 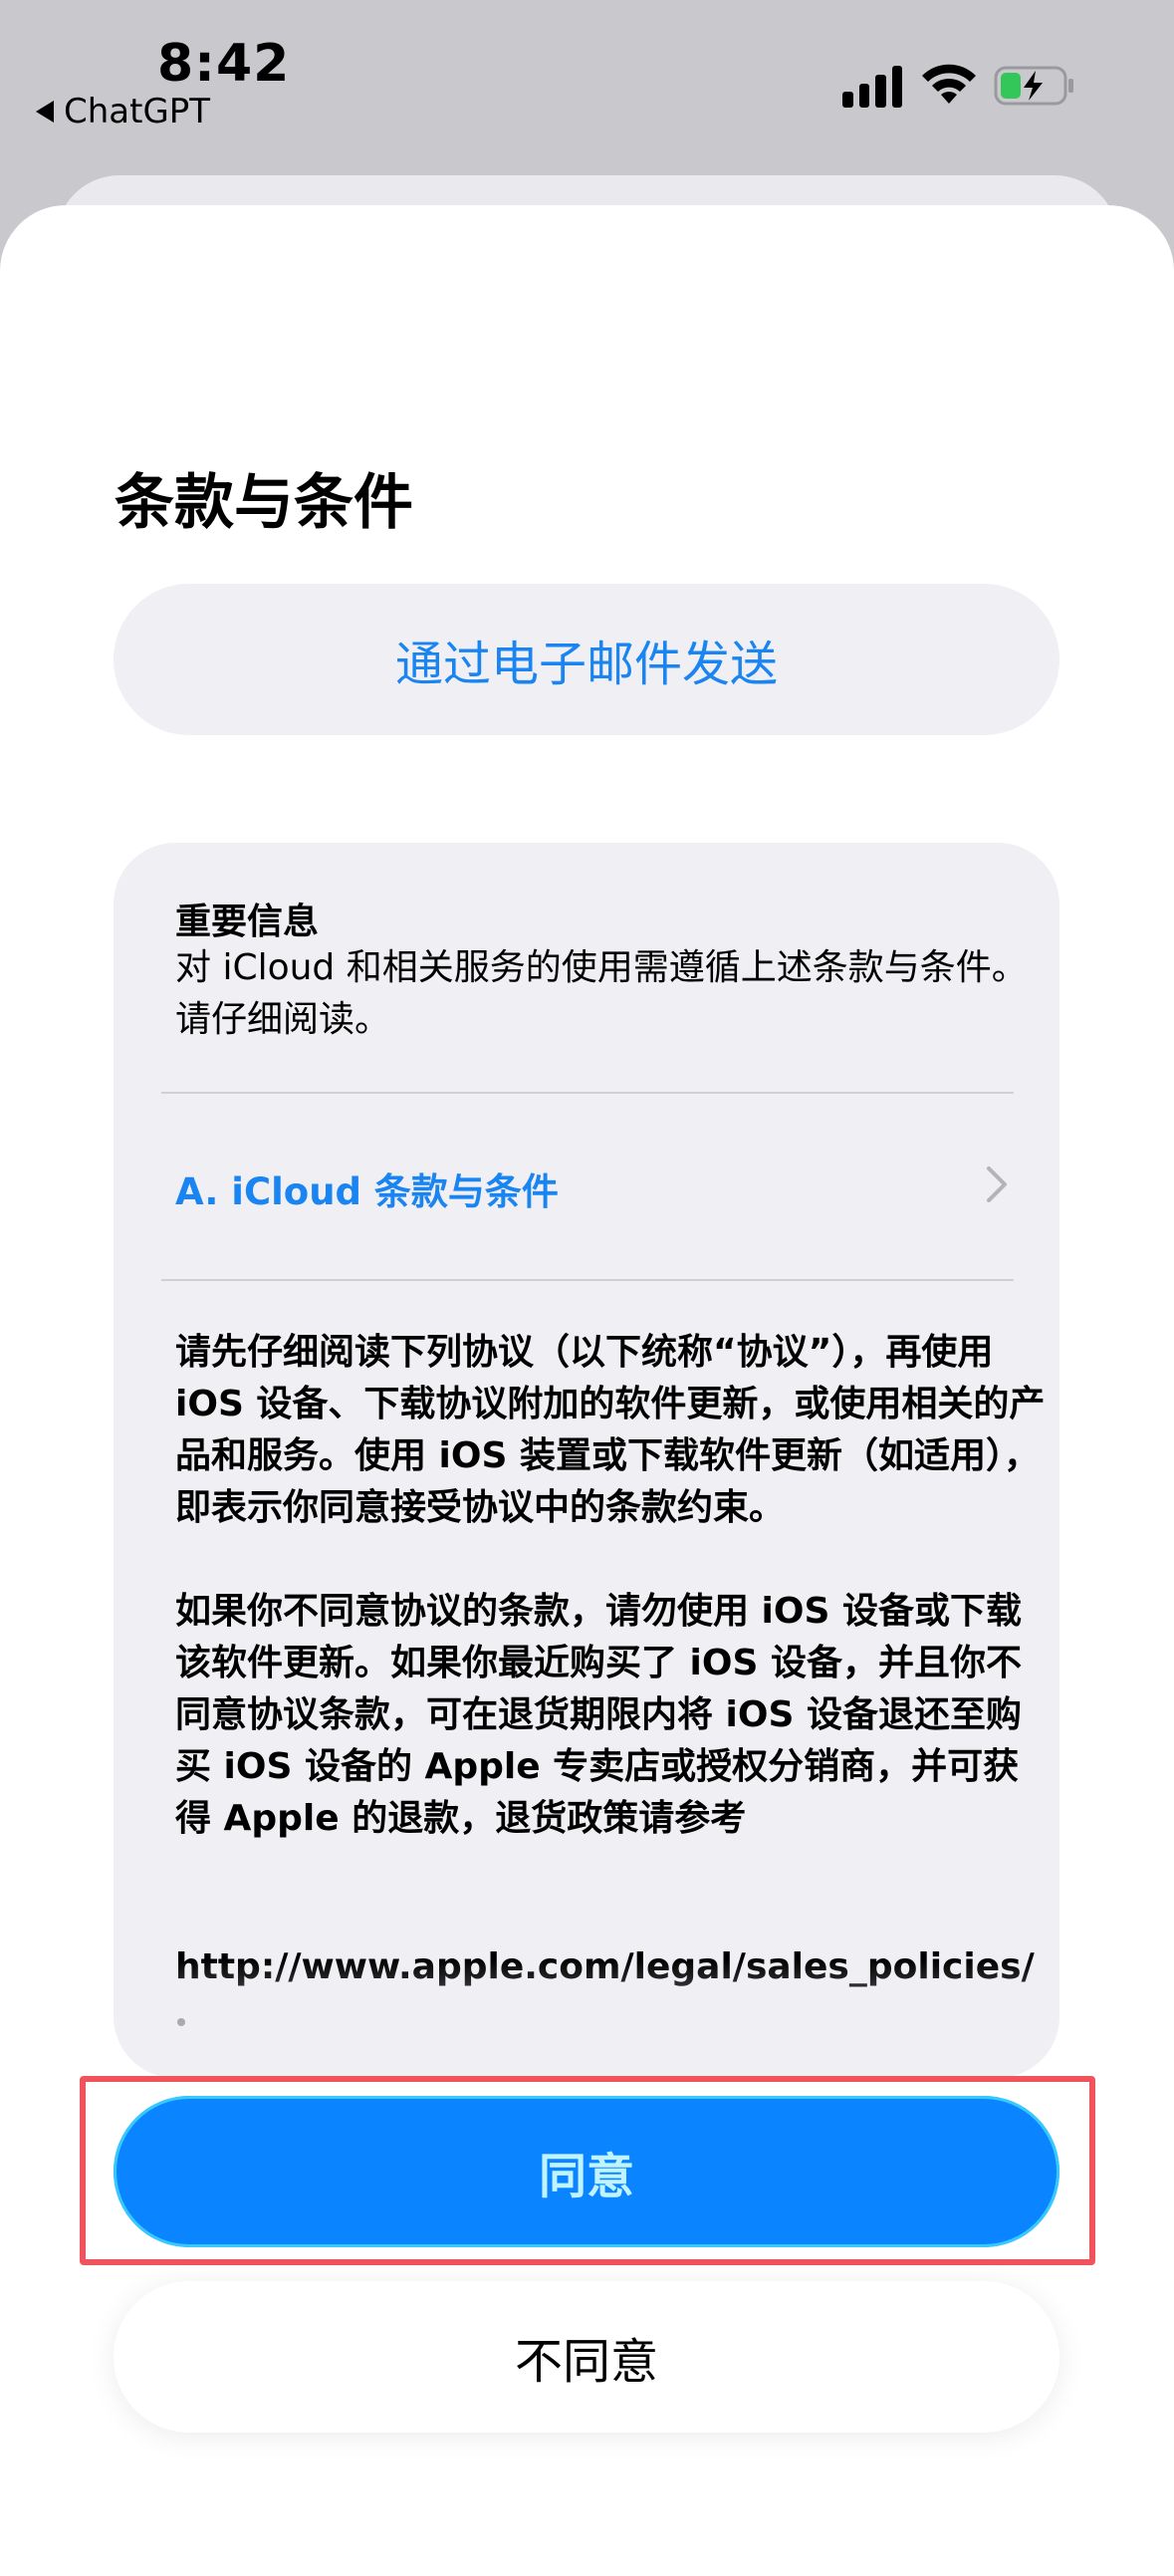 I want to click on page-title: 条款与条件, so click(x=264, y=503).